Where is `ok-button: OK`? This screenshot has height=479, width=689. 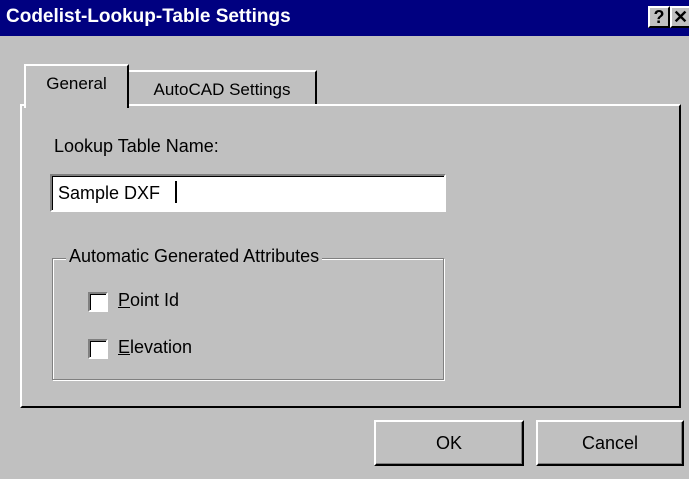
ok-button: OK is located at coordinates (449, 443).